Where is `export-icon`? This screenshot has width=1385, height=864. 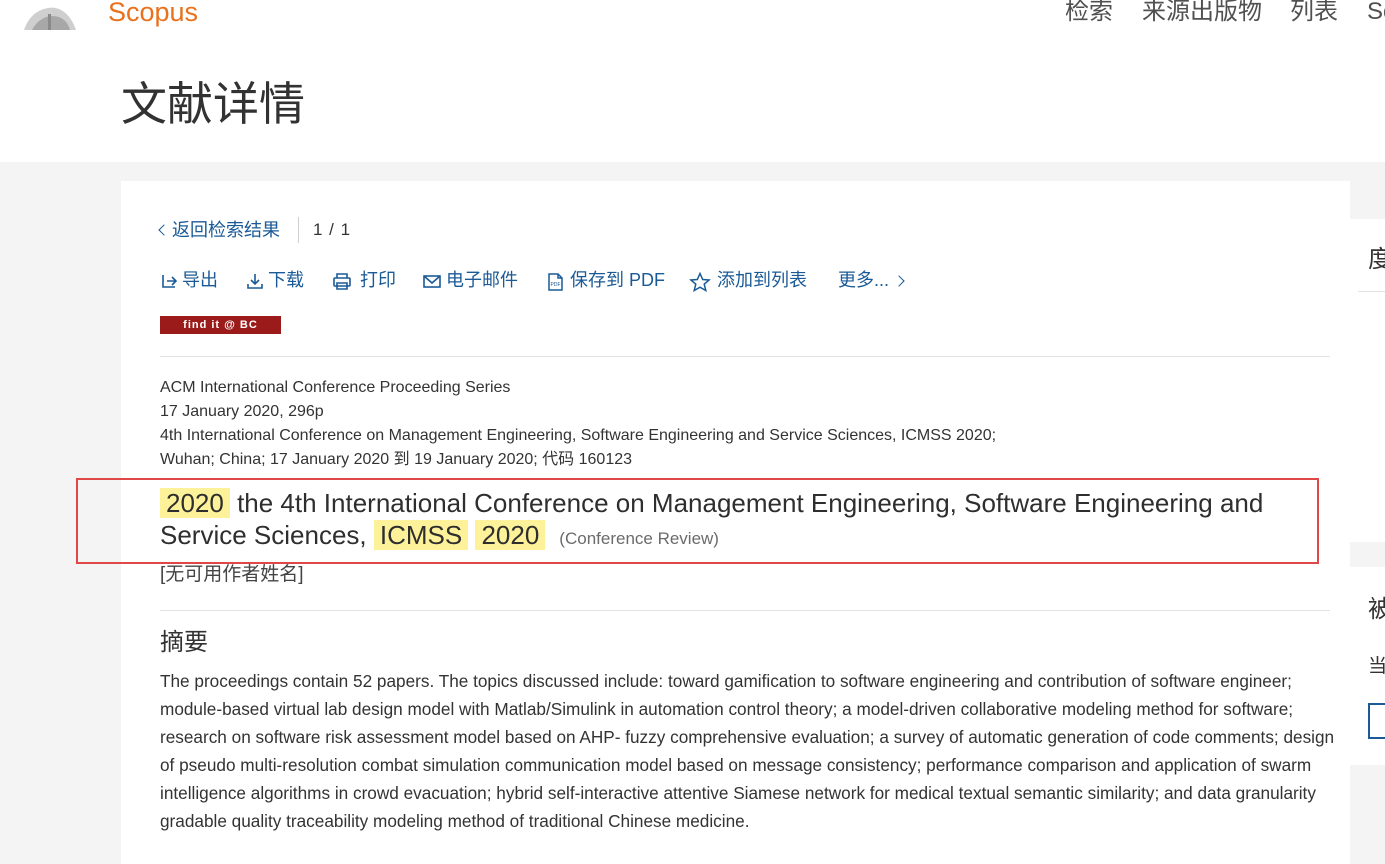
export-icon is located at coordinates (170, 281).